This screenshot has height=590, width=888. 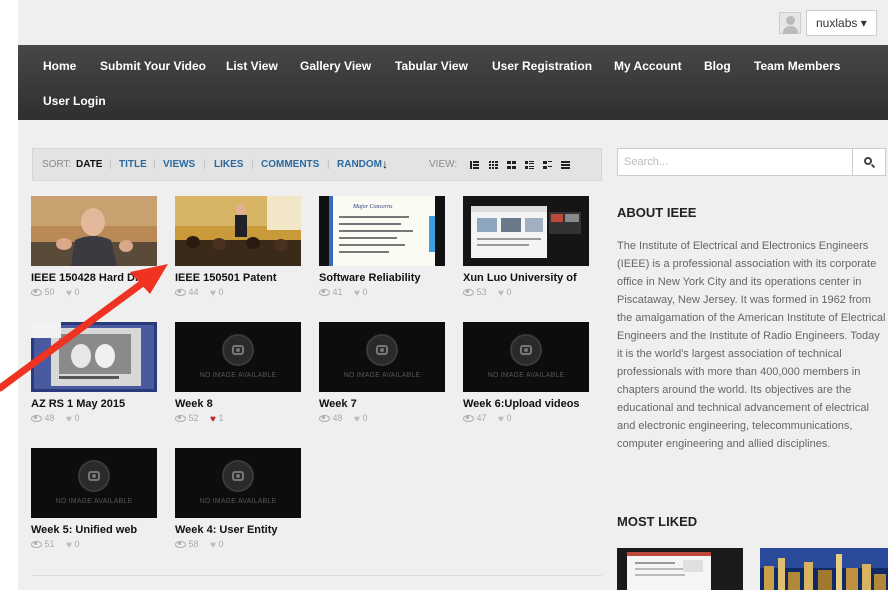 I want to click on view-medium-icon, so click(x=547, y=165).